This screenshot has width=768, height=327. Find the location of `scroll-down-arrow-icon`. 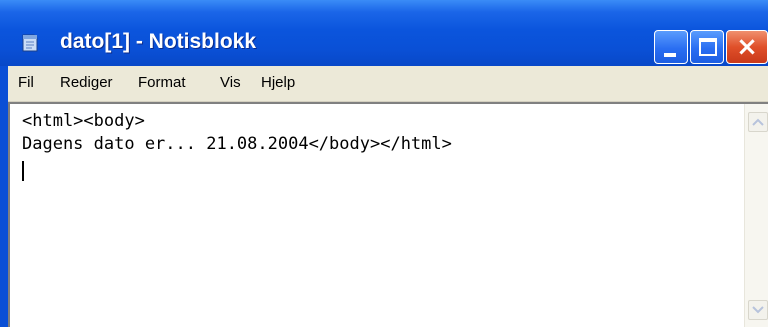

scroll-down-arrow-icon is located at coordinates (758, 310).